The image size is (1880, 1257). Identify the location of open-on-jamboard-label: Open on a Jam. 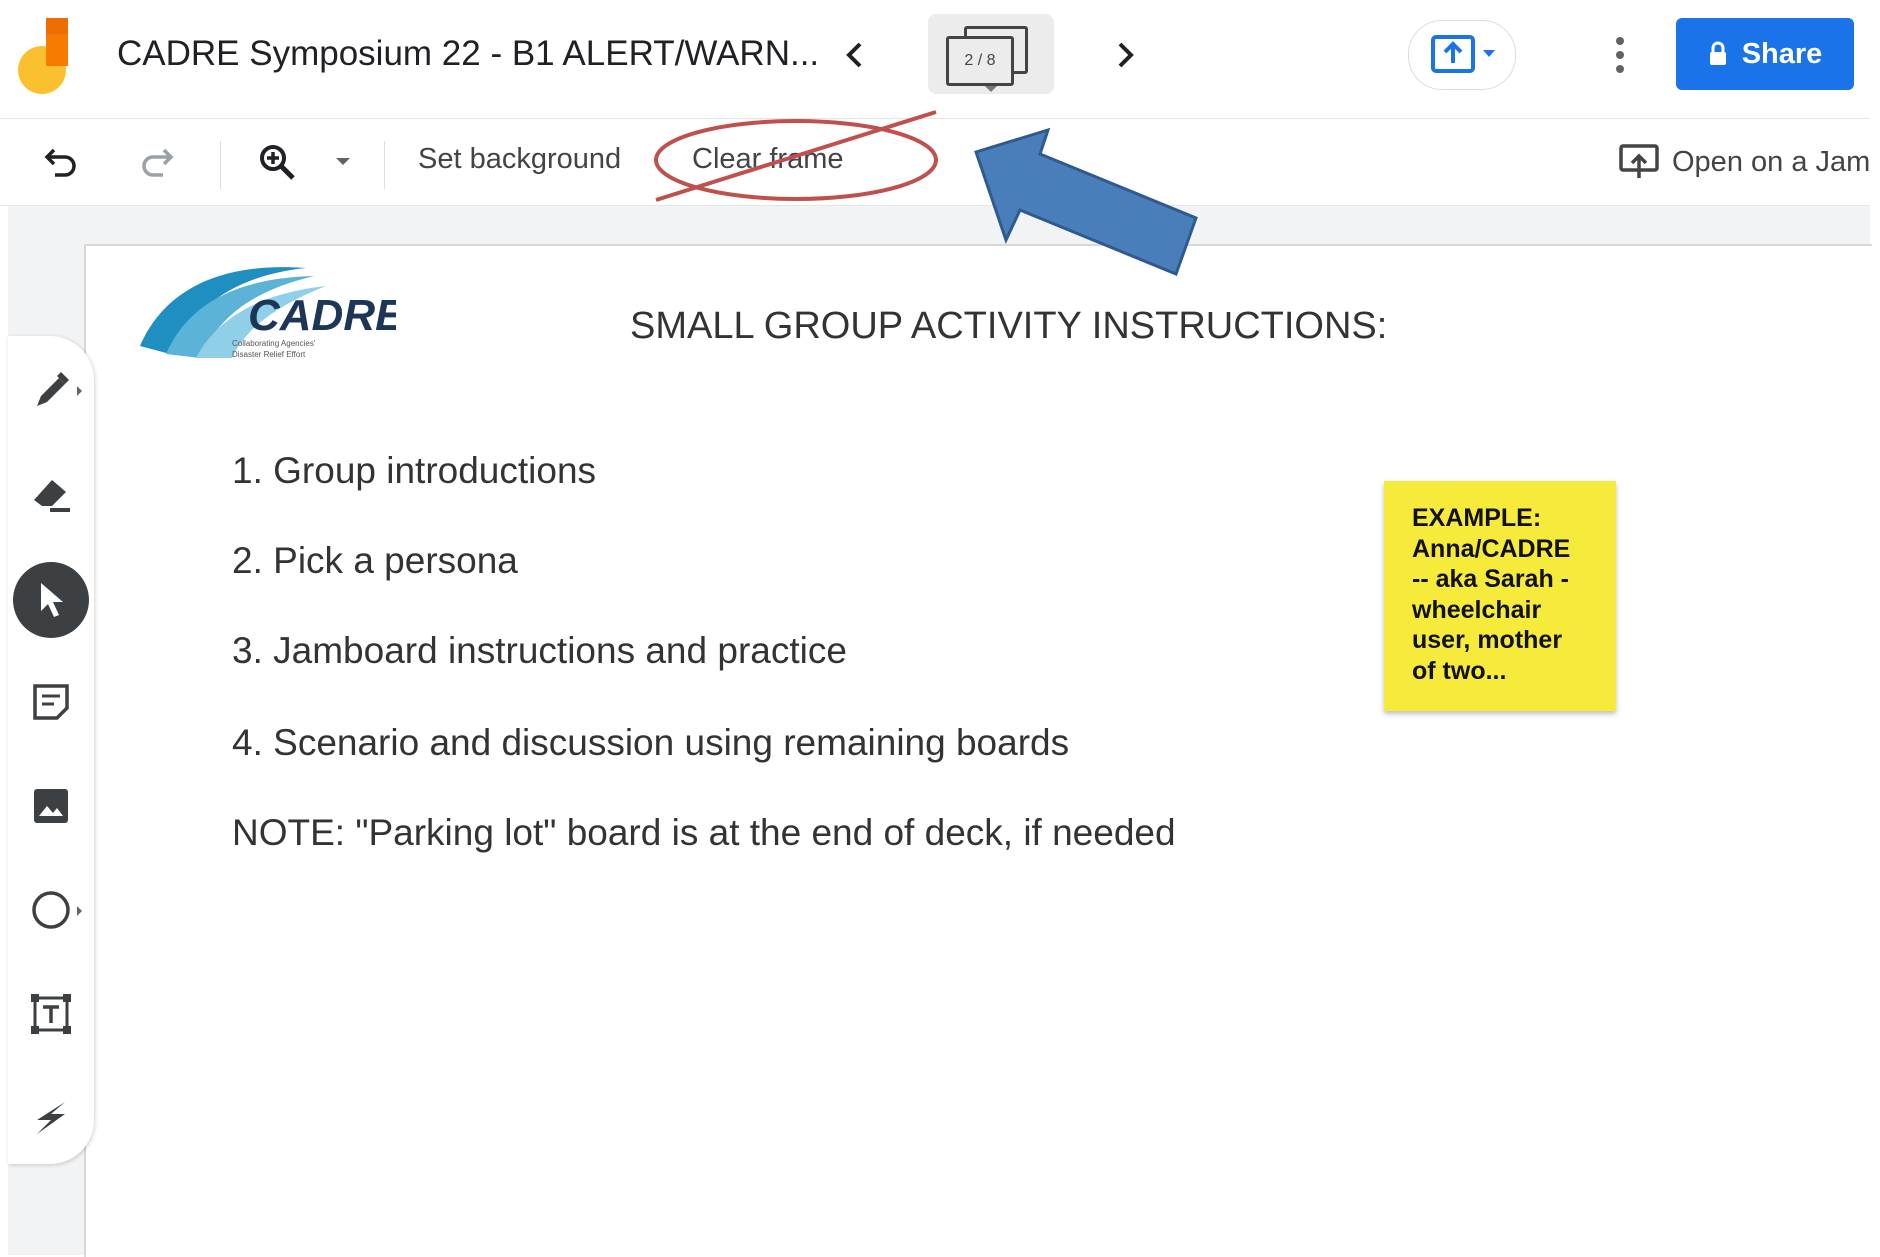
(1771, 161).